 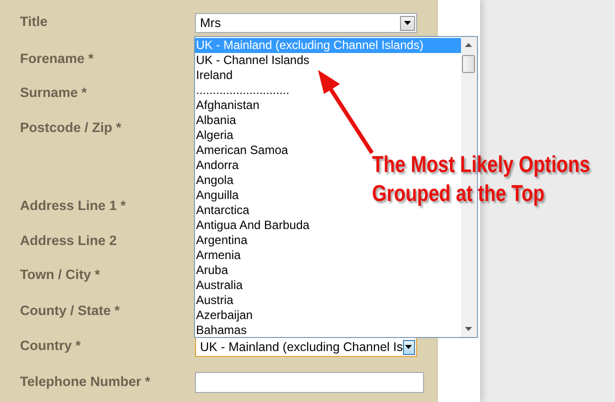 What do you see at coordinates (71, 127) in the screenshot?
I see `field-label: Postcode / Zip *` at bounding box center [71, 127].